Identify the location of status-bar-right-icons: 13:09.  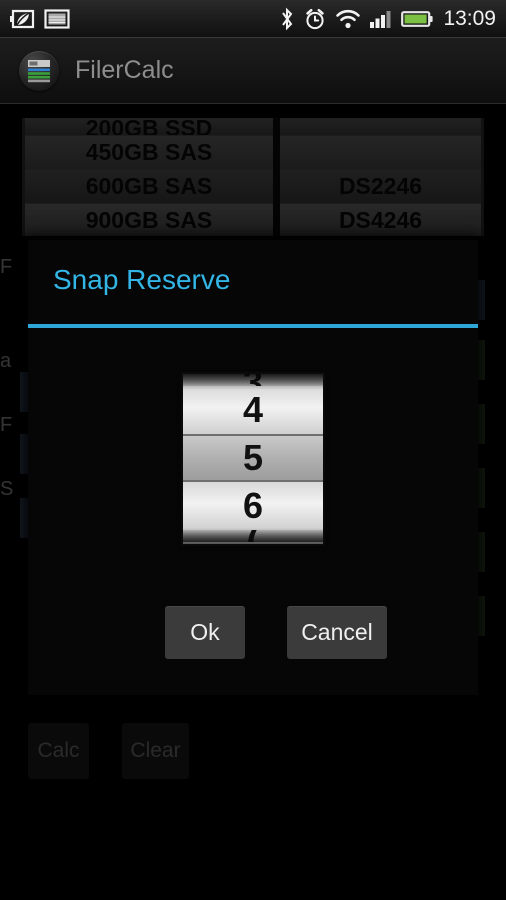
(392, 19).